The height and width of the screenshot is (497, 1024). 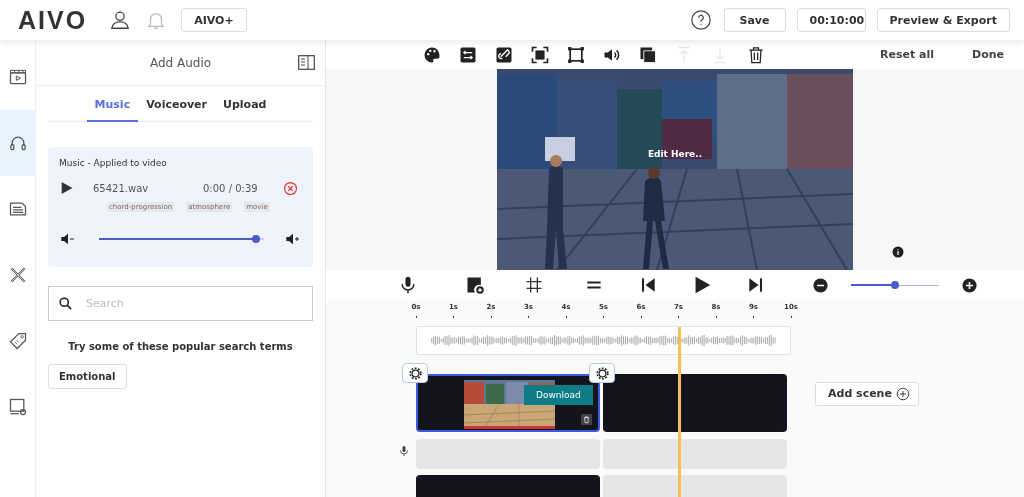 What do you see at coordinates (988, 54) in the screenshot?
I see `done-button: Done` at bounding box center [988, 54].